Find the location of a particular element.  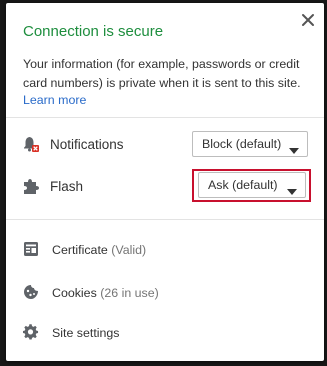

notifications-permission-select: Block (default) is located at coordinates (250, 144).